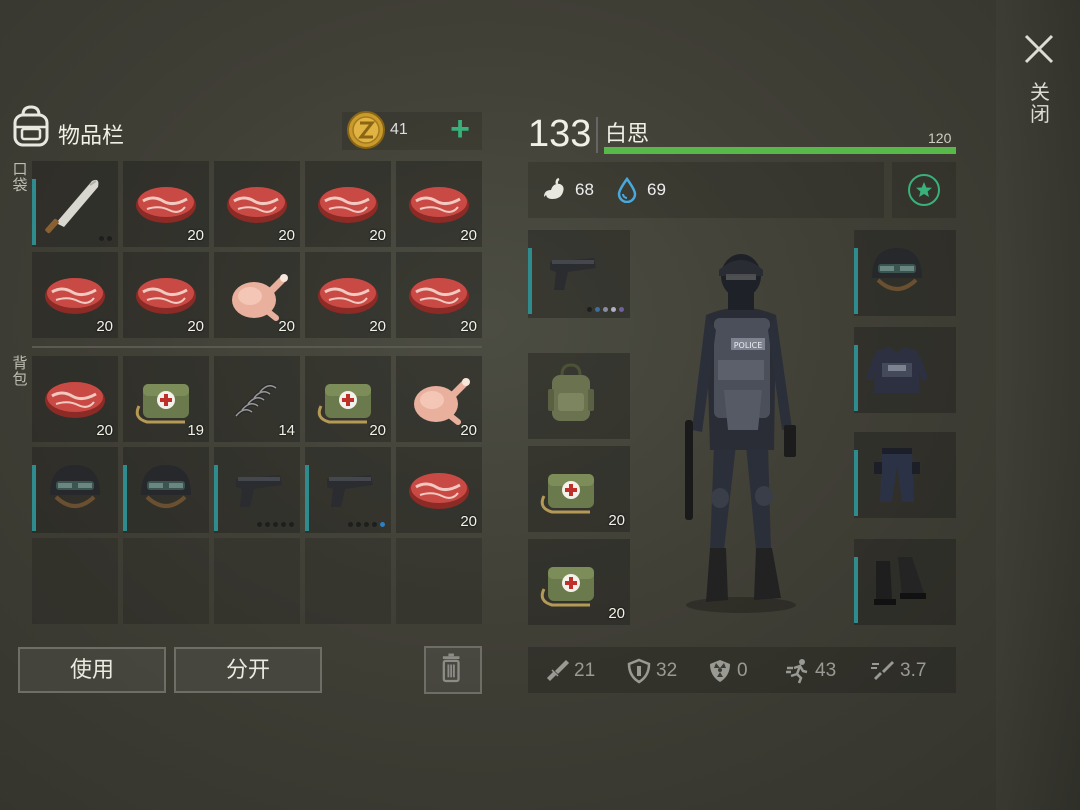  What do you see at coordinates (166, 399) in the screenshot?
I see `backpack-slot: 19` at bounding box center [166, 399].